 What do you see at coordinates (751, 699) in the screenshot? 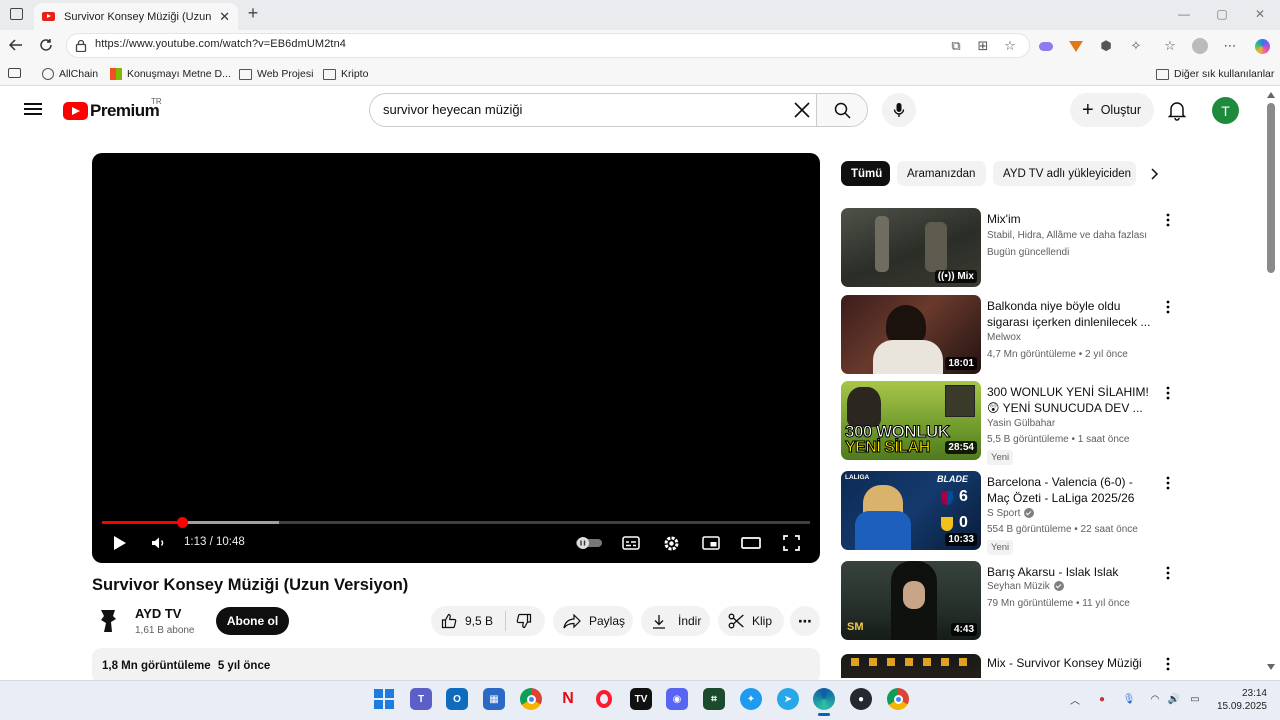
I see `twitter-icon: ✦` at bounding box center [751, 699].